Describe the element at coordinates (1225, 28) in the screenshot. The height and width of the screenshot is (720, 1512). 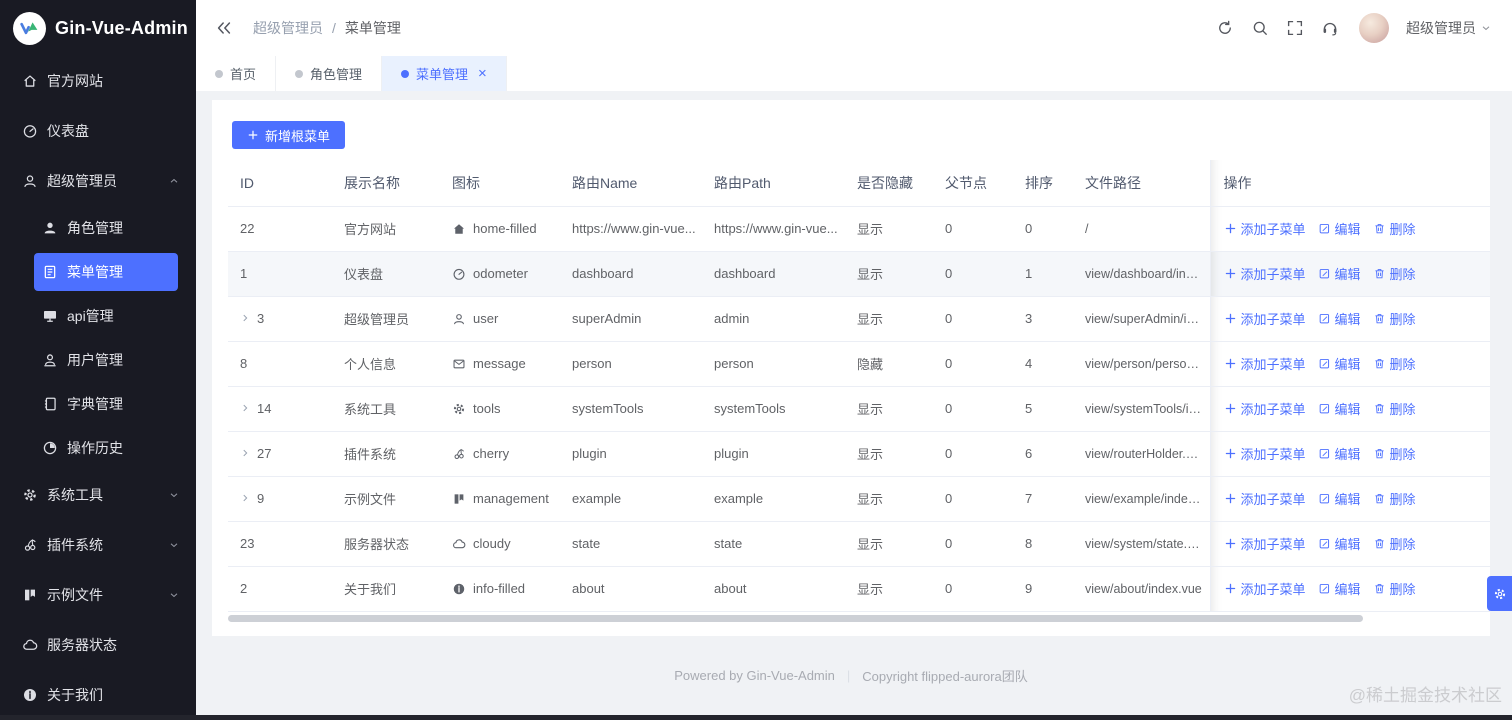
I see `refresh-icon` at that location.